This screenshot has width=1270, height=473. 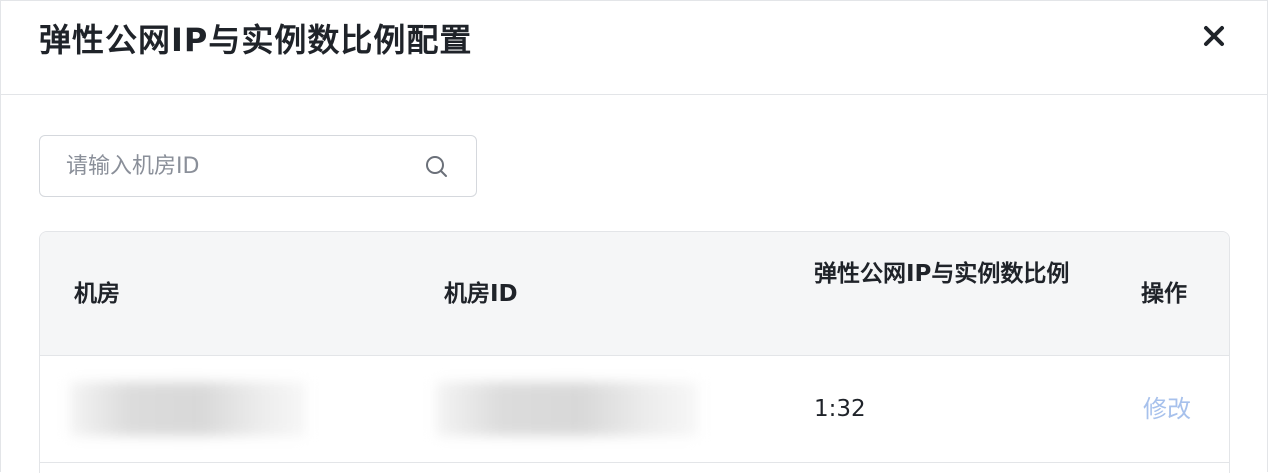 I want to click on room-id-search, so click(x=258, y=166).